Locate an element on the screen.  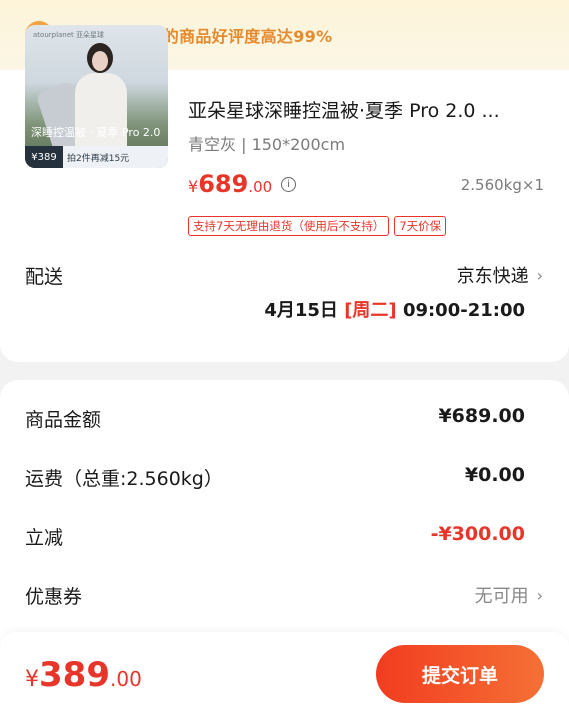
coupon-selector: 无可用 › is located at coordinates (509, 595).